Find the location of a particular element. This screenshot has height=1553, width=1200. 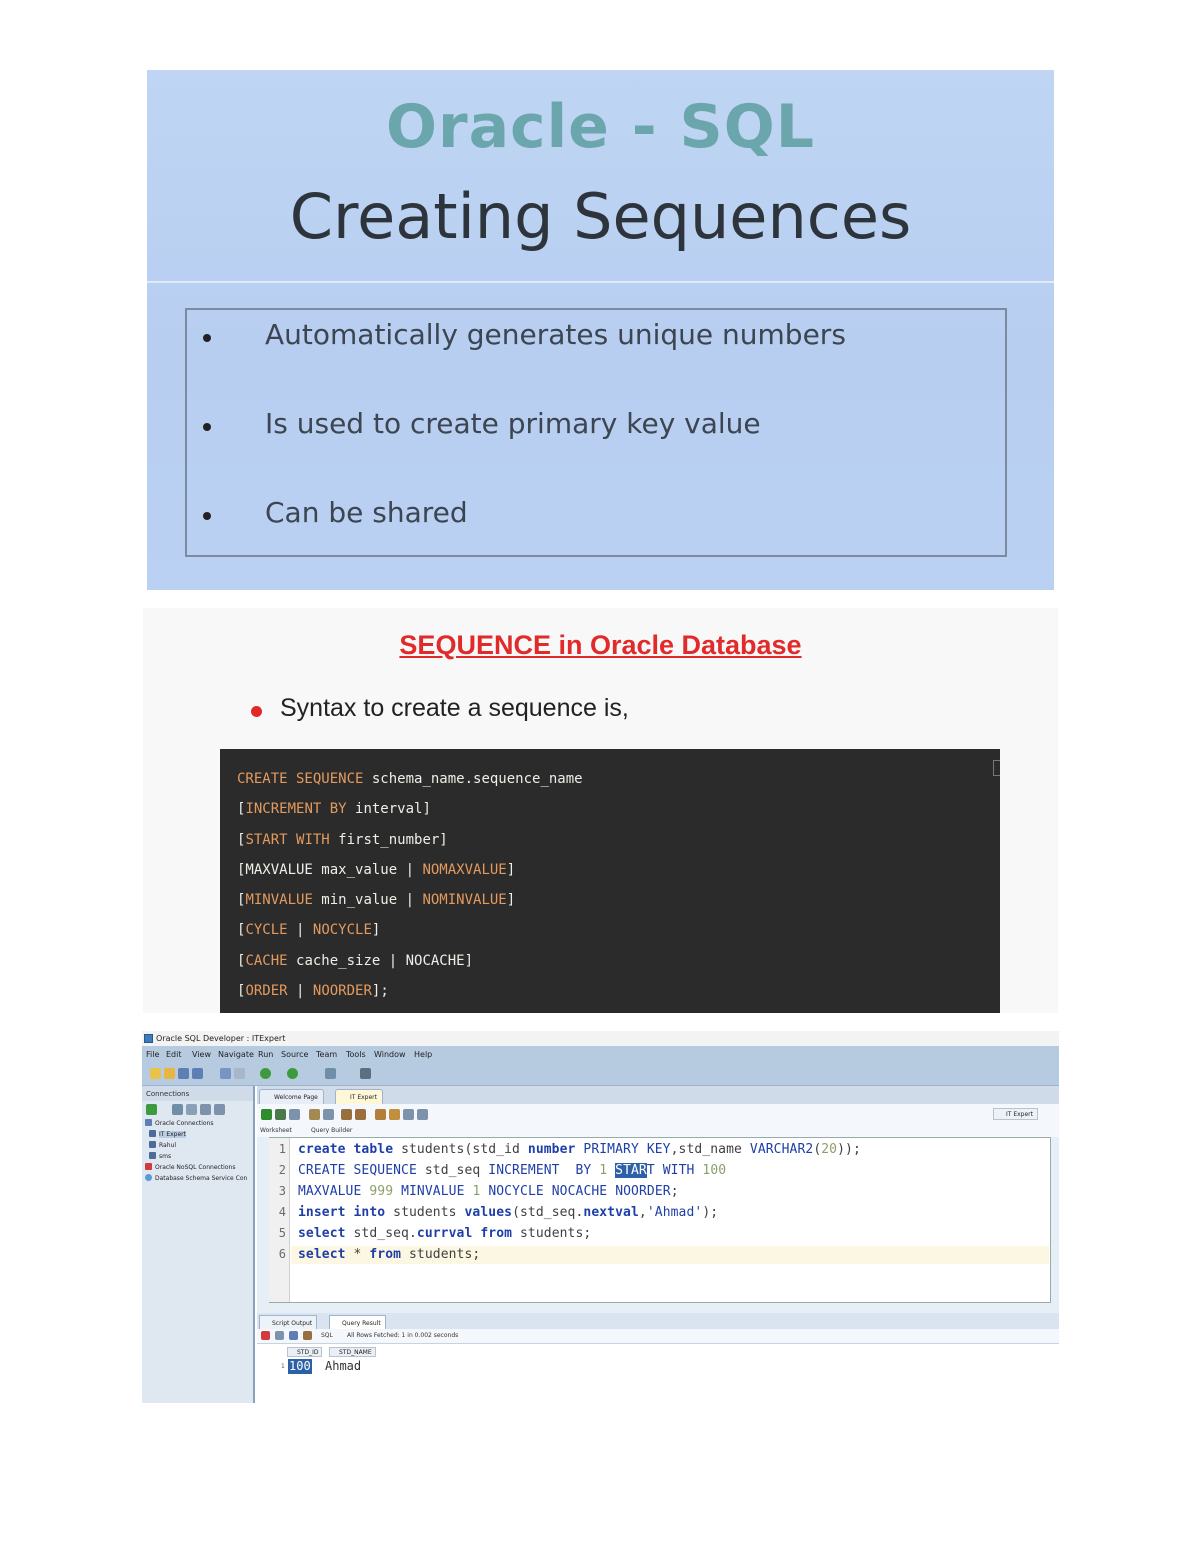

rollback-icon is located at coordinates (314, 1114).